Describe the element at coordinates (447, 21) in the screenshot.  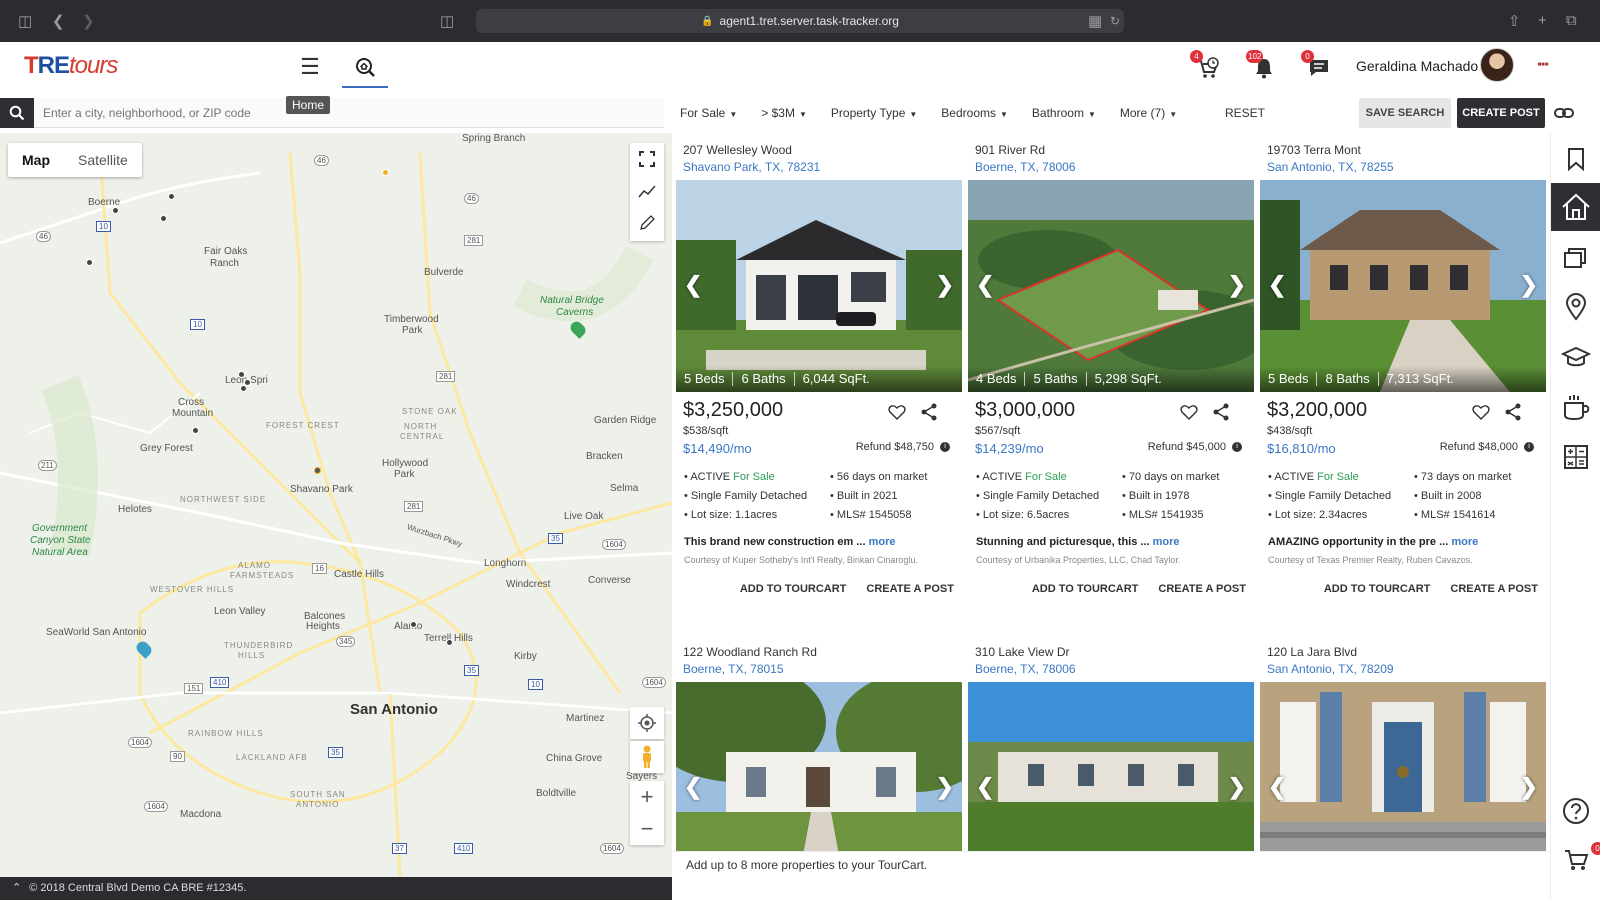
I see `shield-icon: ◫` at that location.